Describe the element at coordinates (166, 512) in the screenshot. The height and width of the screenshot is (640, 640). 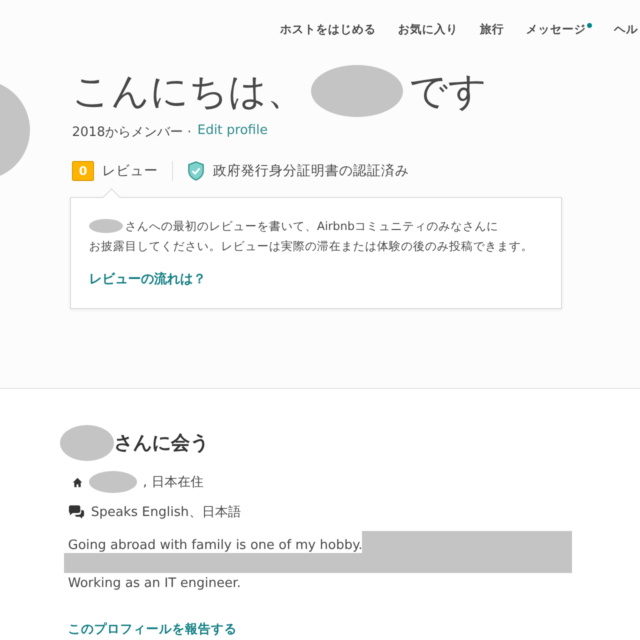
I see `languages-text: Speaks English、日本語` at that location.